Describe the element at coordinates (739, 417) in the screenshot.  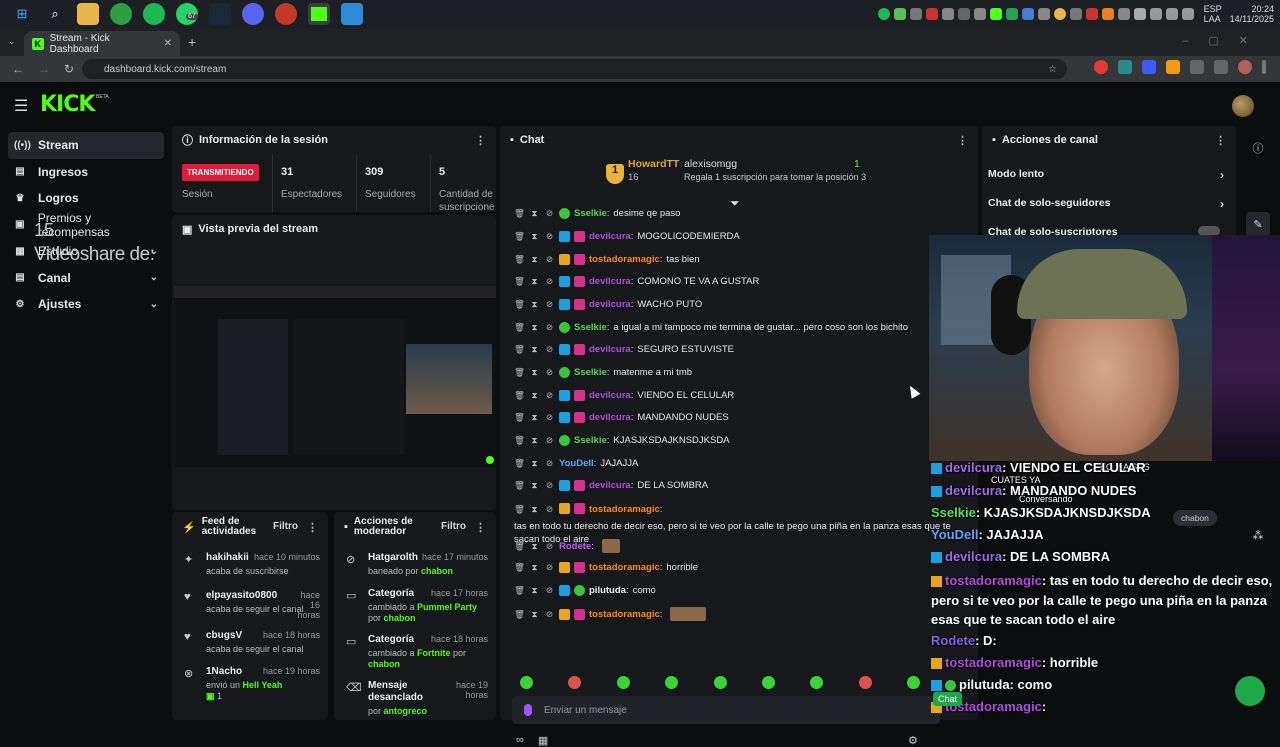
I see `chat-message: 🗑 ⧗ ⊘ devilcura: MANDANDO NUDES` at that location.